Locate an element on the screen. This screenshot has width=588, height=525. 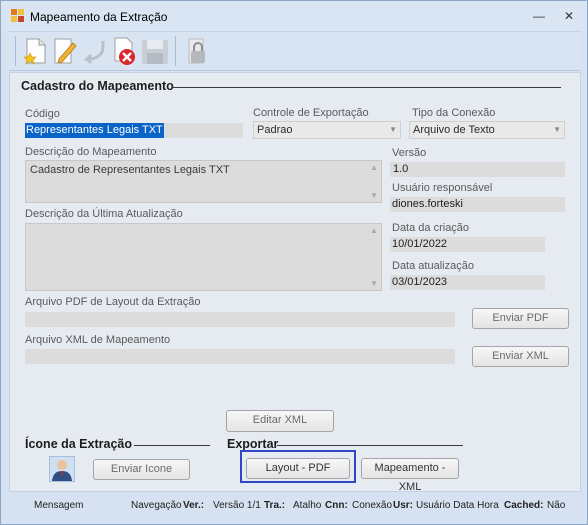
toolbar-grip is located at coordinates (15, 51).